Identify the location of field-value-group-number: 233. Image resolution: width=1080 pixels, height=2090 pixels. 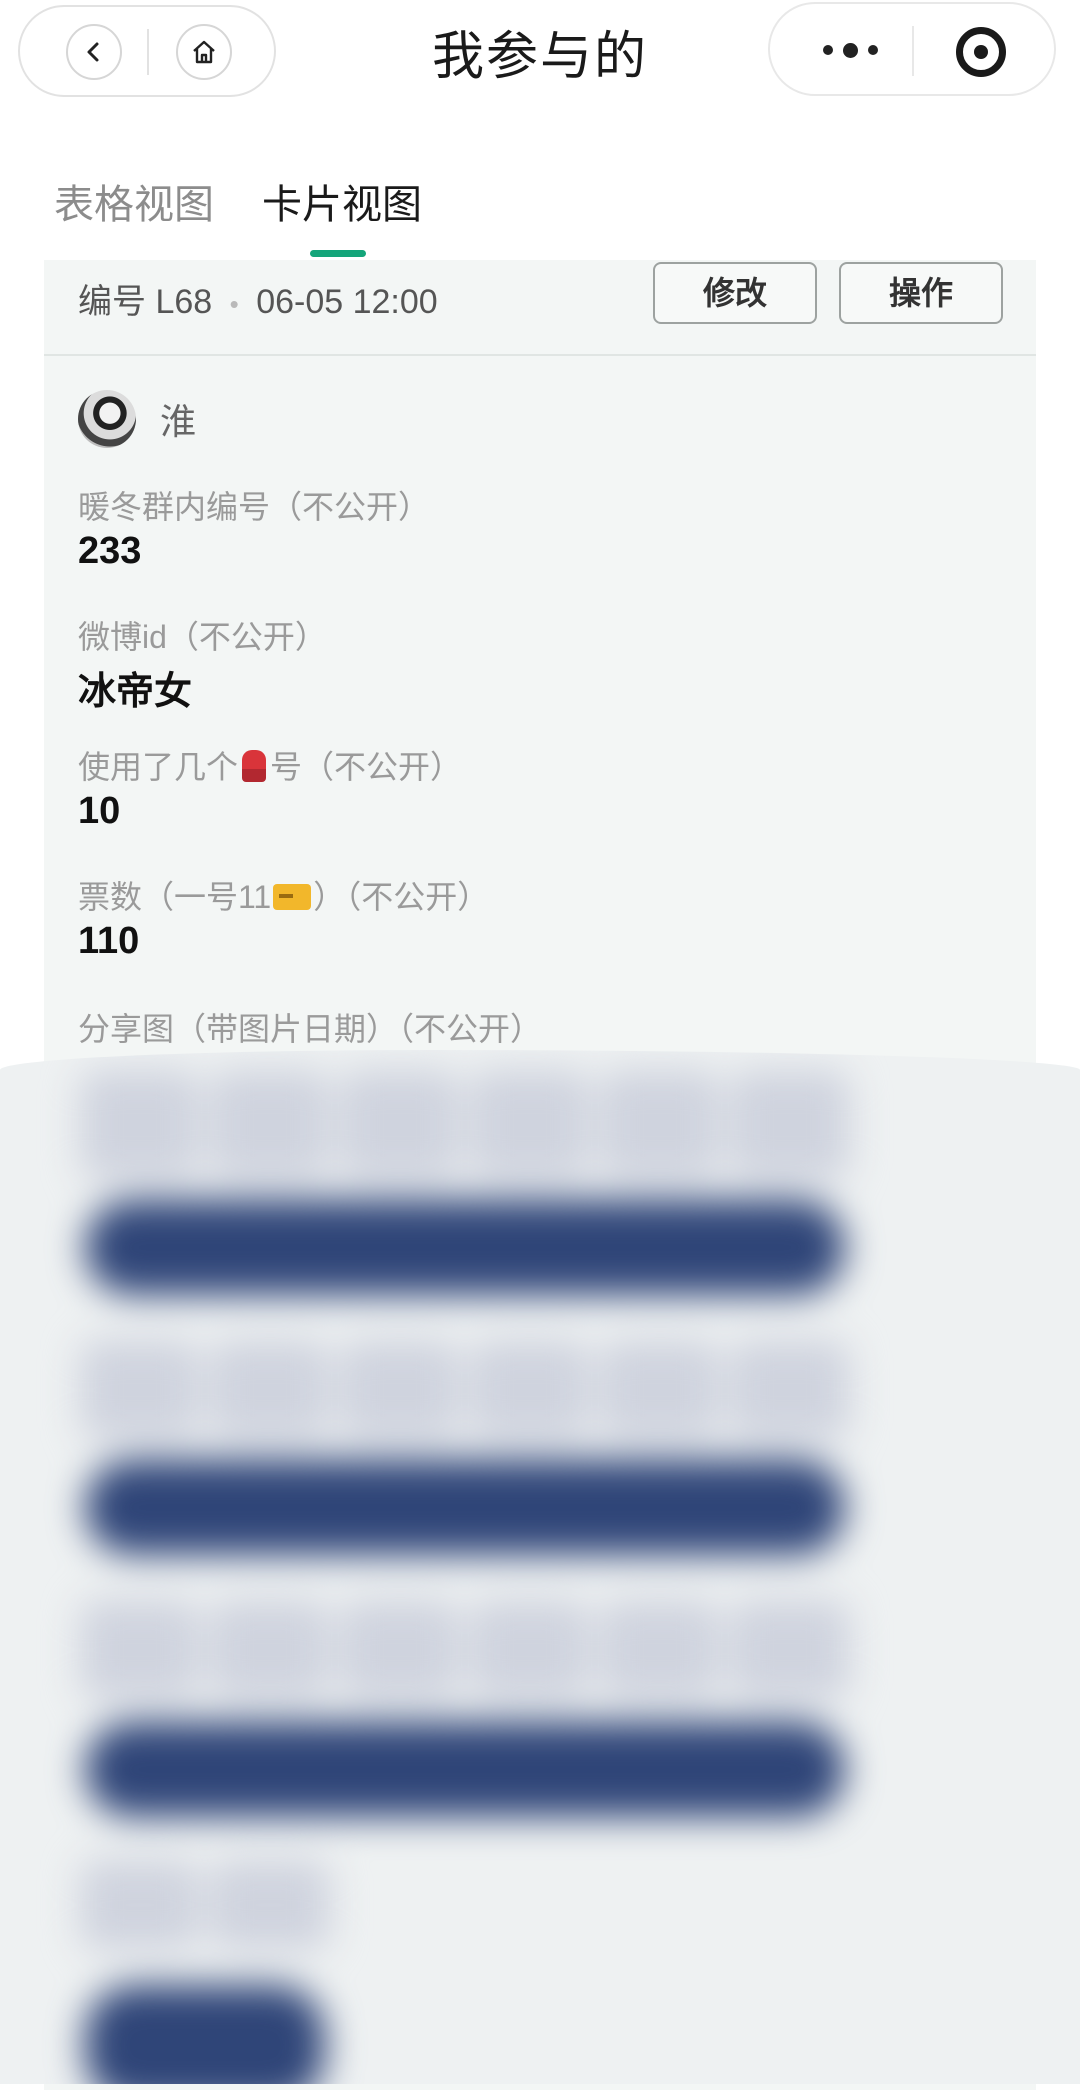
(110, 551).